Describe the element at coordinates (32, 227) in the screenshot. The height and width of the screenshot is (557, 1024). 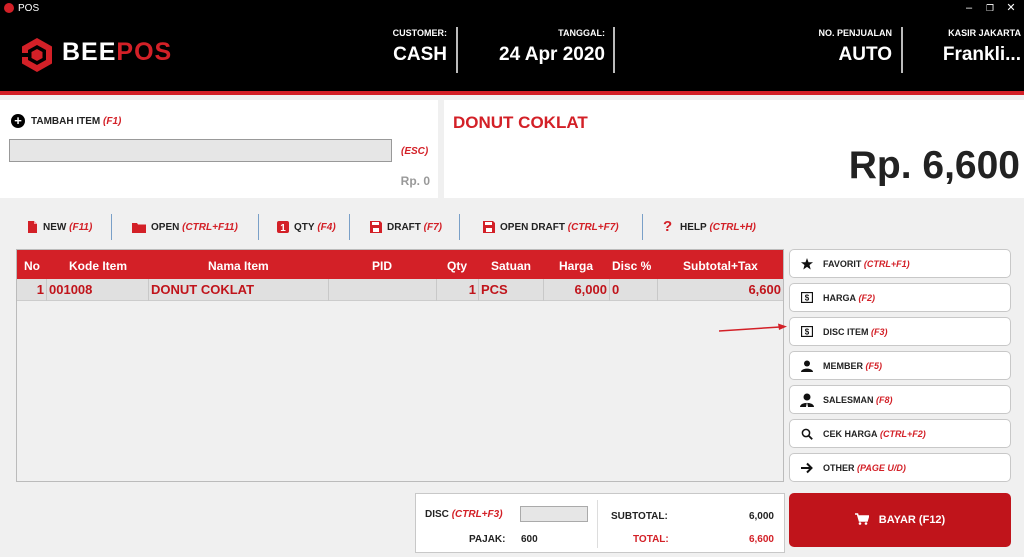
I see `file-icon` at that location.